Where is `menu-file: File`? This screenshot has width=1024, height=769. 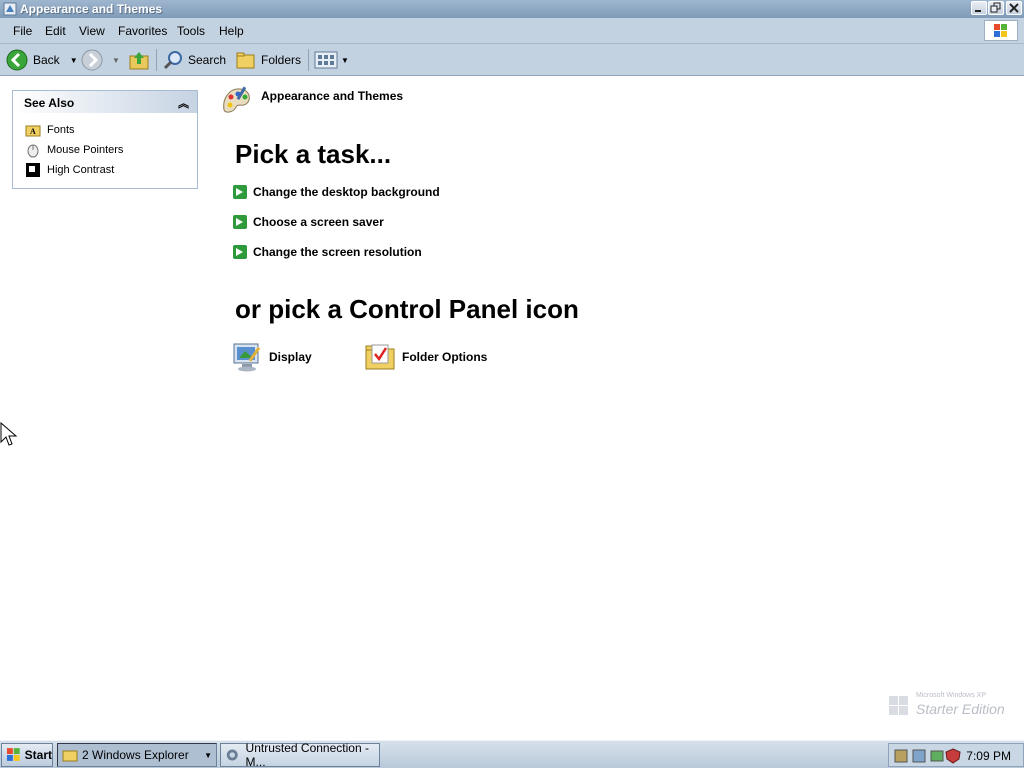
menu-file: File is located at coordinates (22, 31).